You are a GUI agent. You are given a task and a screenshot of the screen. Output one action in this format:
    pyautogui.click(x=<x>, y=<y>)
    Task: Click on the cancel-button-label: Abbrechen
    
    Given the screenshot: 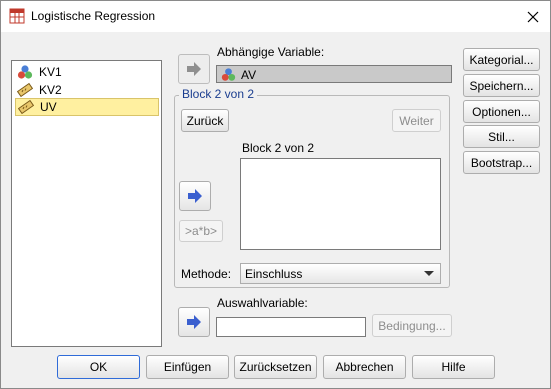 What is the action you would take?
    pyautogui.click(x=364, y=367)
    